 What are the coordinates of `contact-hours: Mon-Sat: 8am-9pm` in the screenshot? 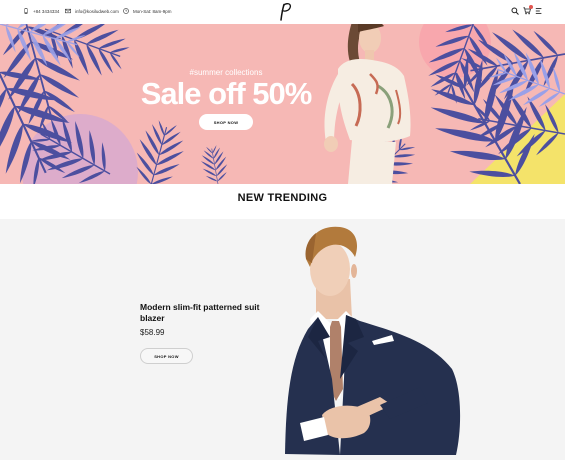 It's located at (147, 11).